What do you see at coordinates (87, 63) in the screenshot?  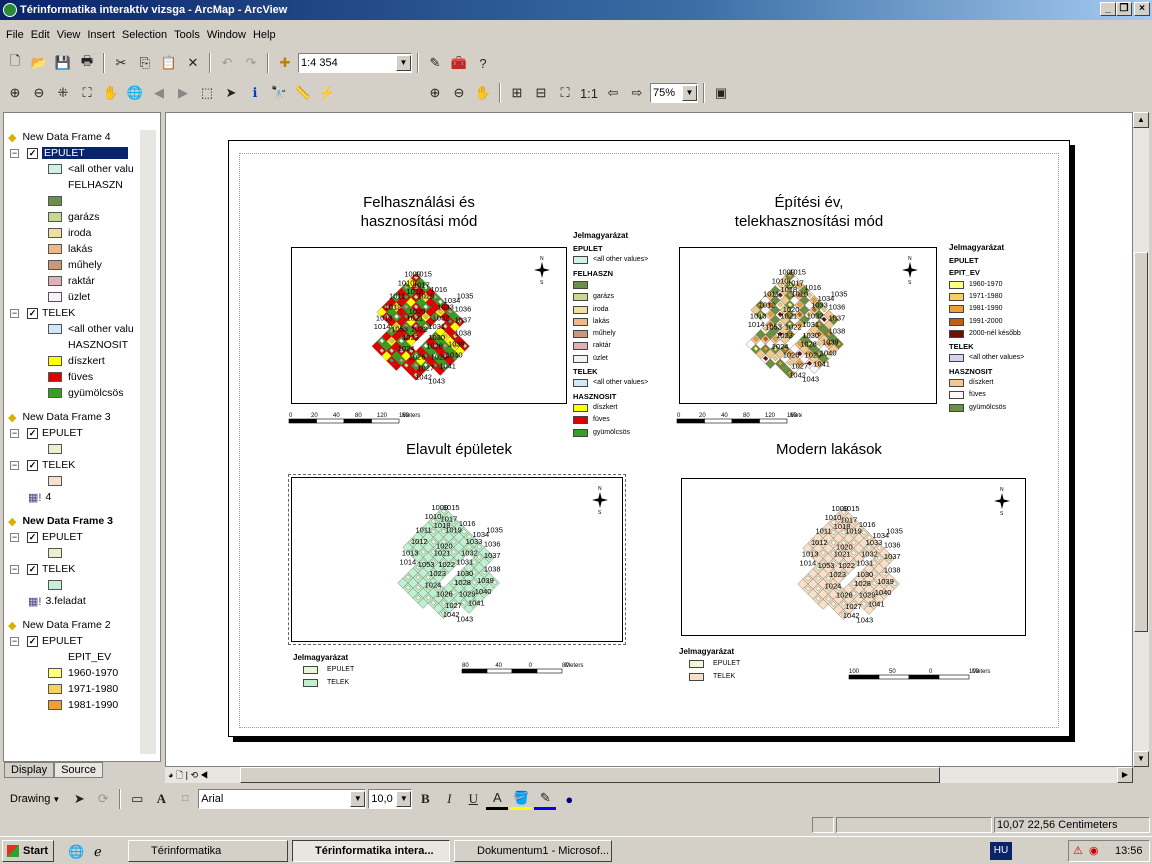 I see `print-icon: 🖶` at bounding box center [87, 63].